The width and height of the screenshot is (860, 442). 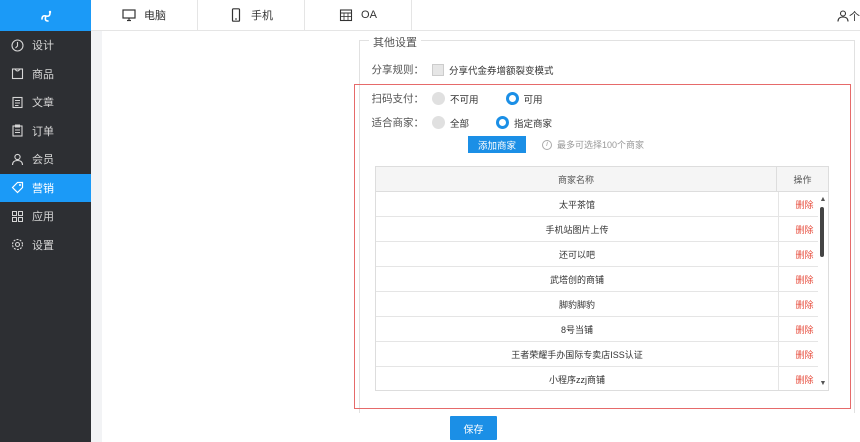 What do you see at coordinates (17, 187) in the screenshot?
I see `tag-icon` at bounding box center [17, 187].